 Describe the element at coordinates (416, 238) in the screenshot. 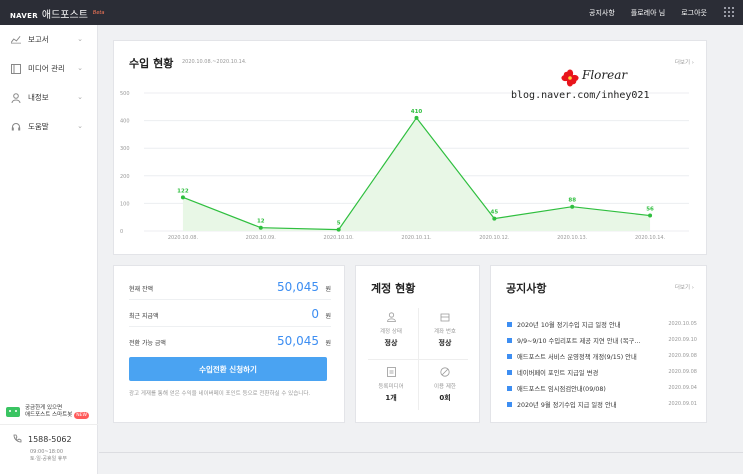

I see `x-tick-label: 2020.10.11.` at that location.